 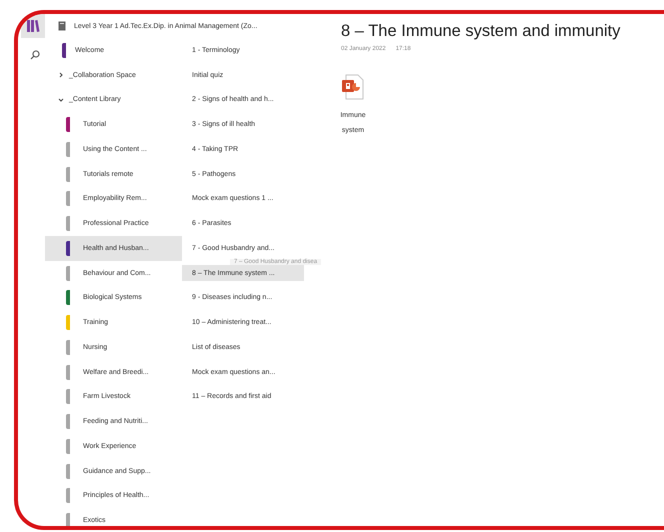 I want to click on notebook-icon, so click(x=62, y=26).